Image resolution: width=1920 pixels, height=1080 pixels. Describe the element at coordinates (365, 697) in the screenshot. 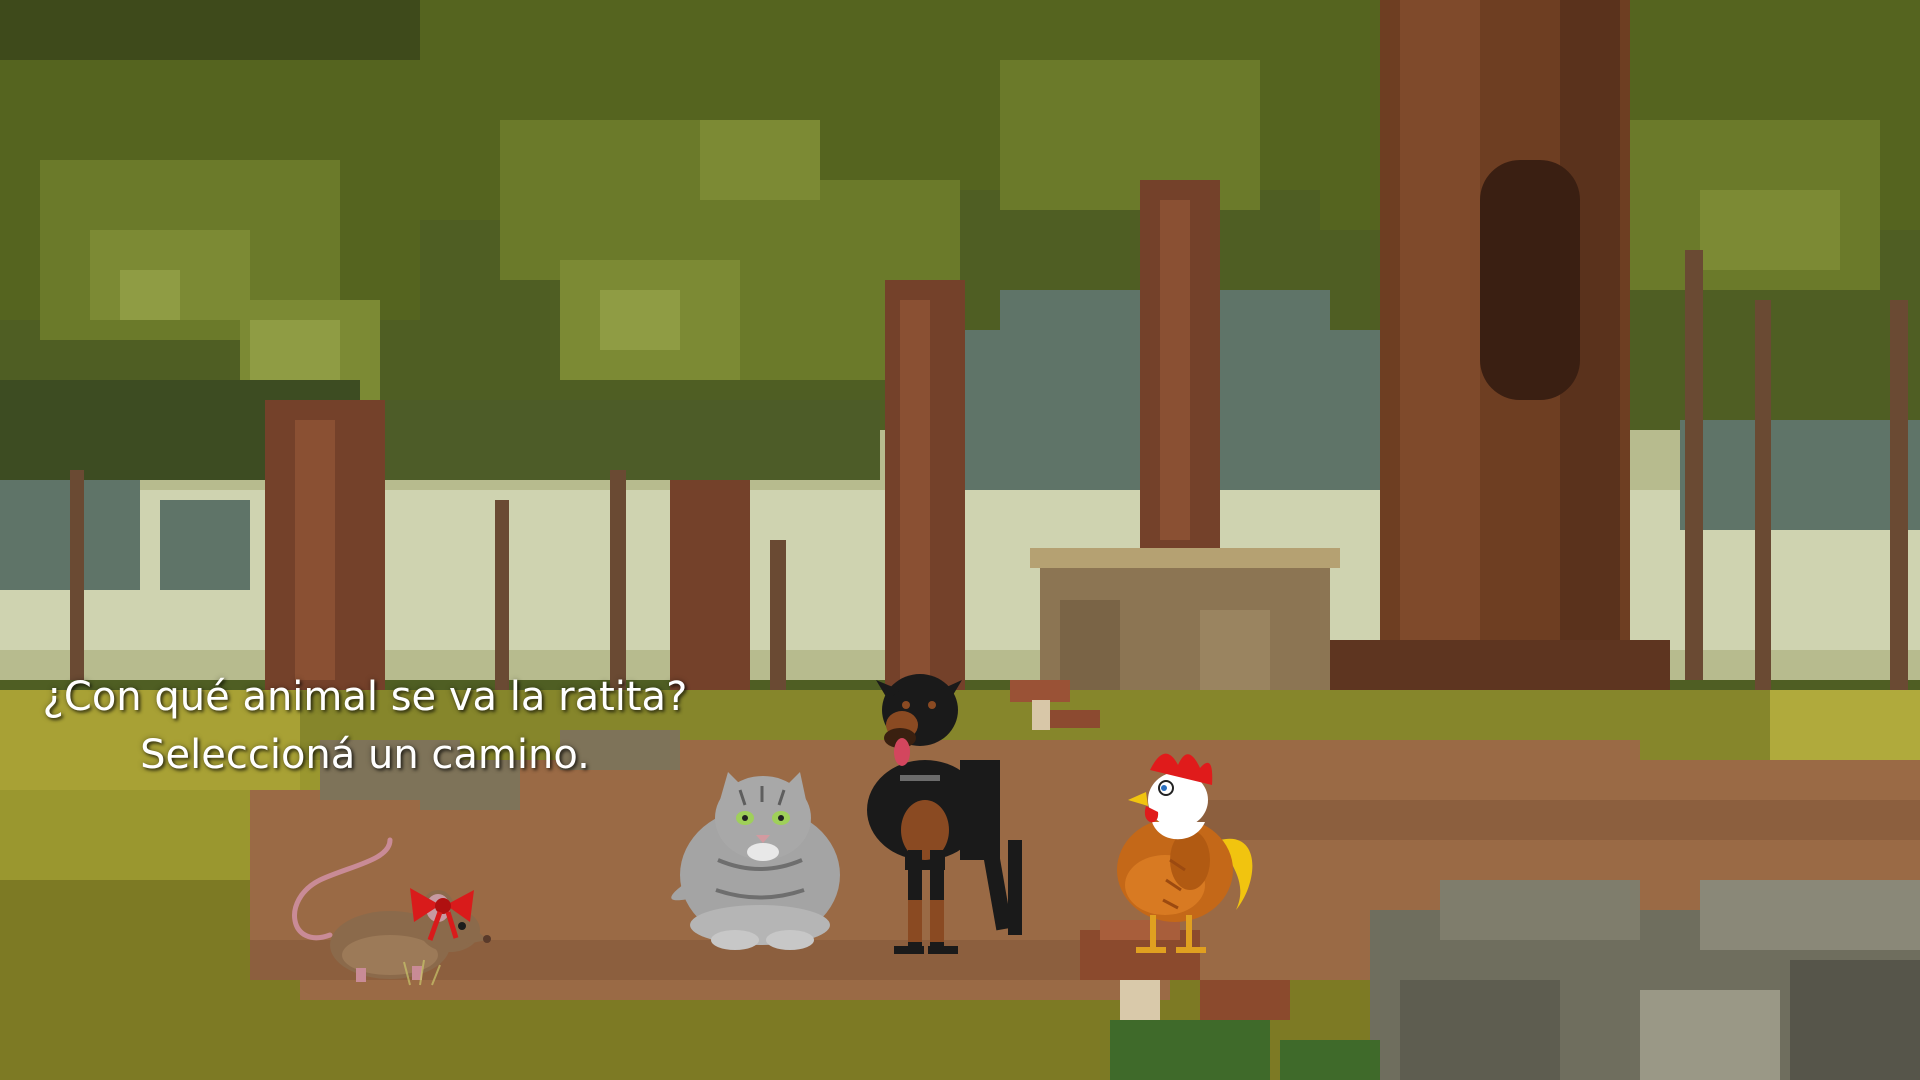

I see `prompt-question: ¿Con qué animal se va la ratita?` at that location.